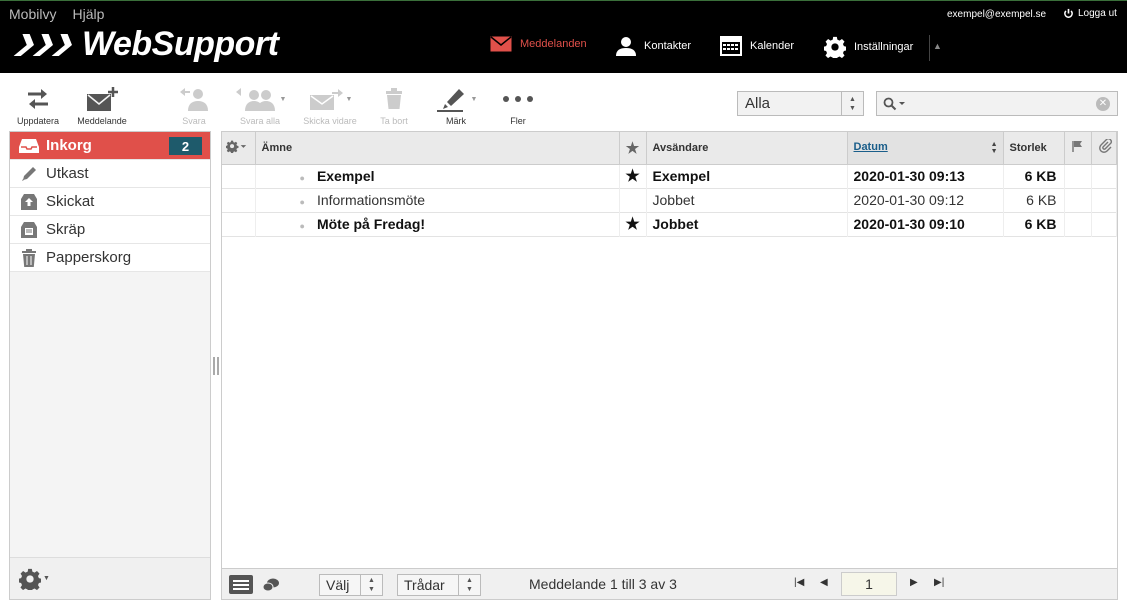 The image size is (1127, 610). Describe the element at coordinates (194, 121) in the screenshot. I see `toolbar-label: Svara` at that location.